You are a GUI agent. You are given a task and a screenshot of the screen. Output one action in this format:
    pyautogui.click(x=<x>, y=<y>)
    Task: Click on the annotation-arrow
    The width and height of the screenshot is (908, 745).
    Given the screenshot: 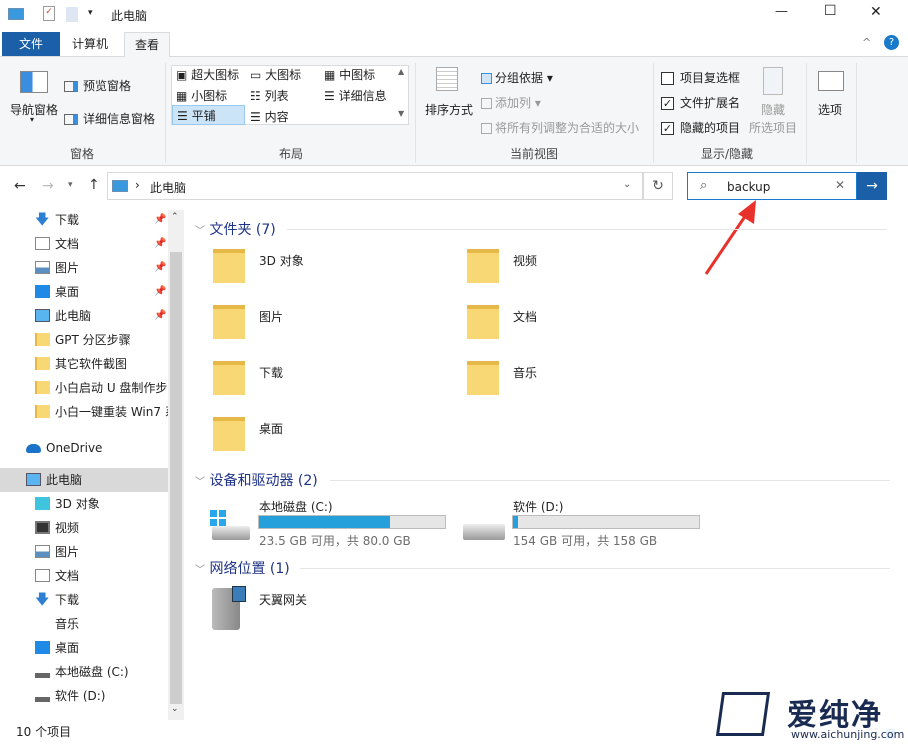 What is the action you would take?
    pyautogui.click(x=730, y=237)
    